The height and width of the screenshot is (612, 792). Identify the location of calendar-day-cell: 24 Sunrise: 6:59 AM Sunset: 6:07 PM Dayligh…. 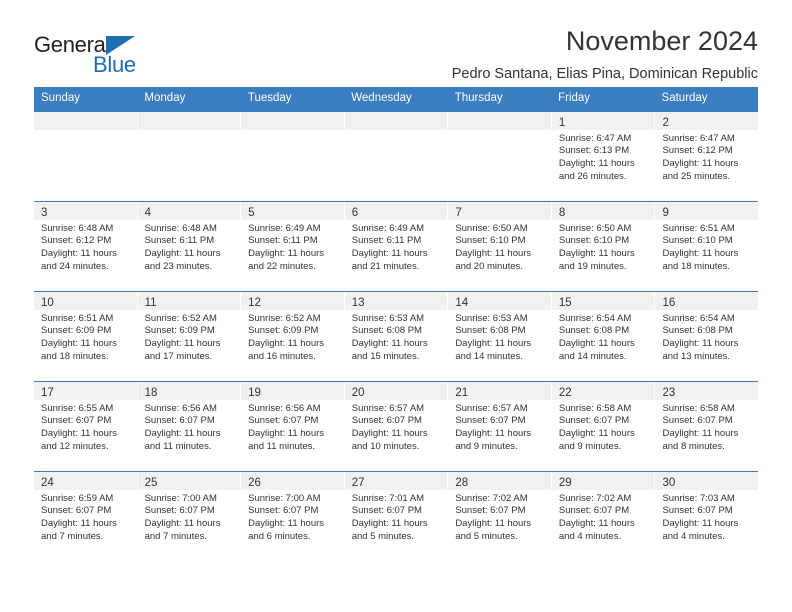
(86, 516).